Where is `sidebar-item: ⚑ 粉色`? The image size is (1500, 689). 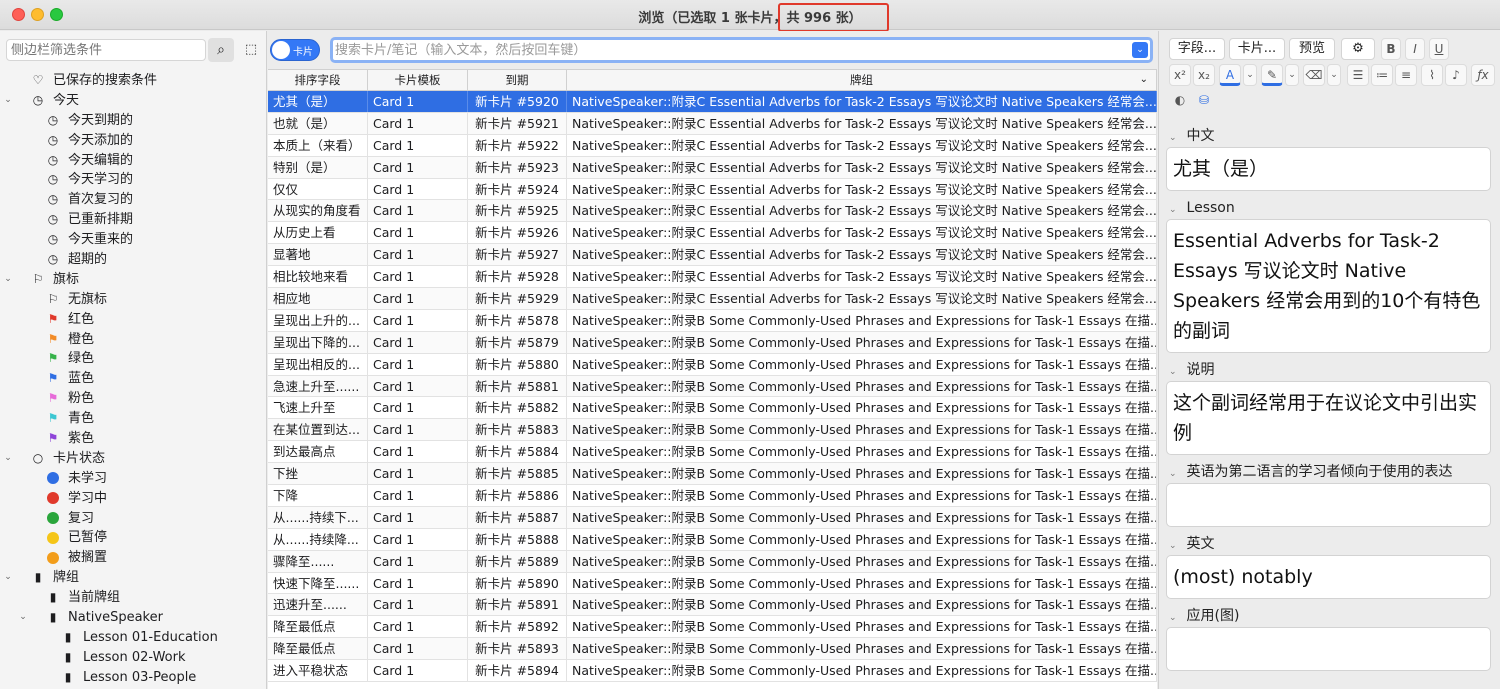 sidebar-item: ⚑ 粉色 is located at coordinates (133, 399).